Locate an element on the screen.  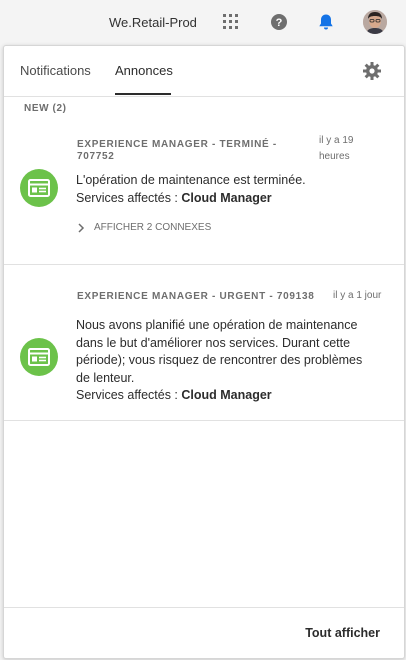
active-tab-indicator is located at coordinates (143, 94).